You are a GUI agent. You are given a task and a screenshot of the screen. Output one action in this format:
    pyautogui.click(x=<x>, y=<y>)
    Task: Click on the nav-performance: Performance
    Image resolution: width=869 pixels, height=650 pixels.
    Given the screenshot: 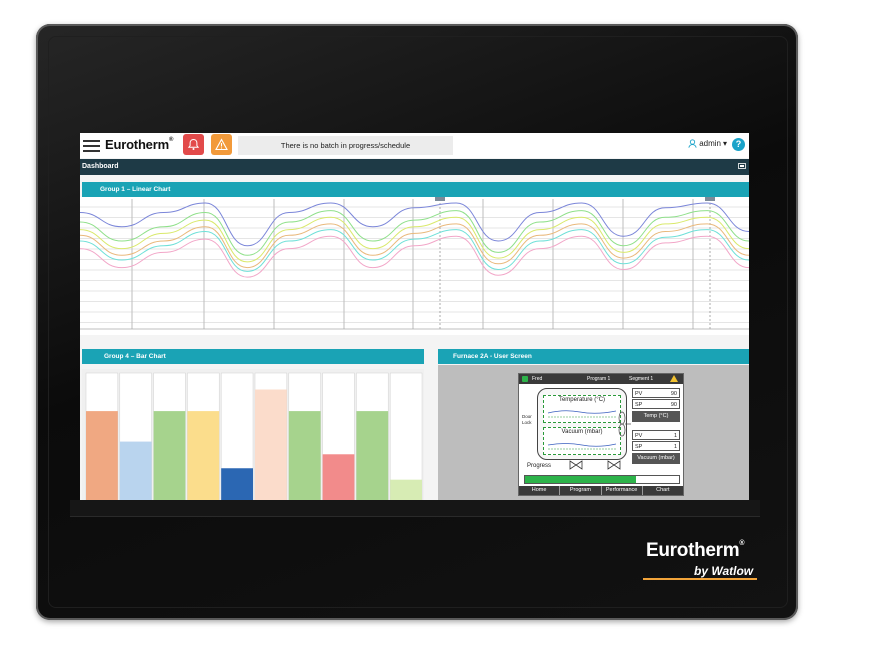 What is the action you would take?
    pyautogui.click(x=622, y=490)
    